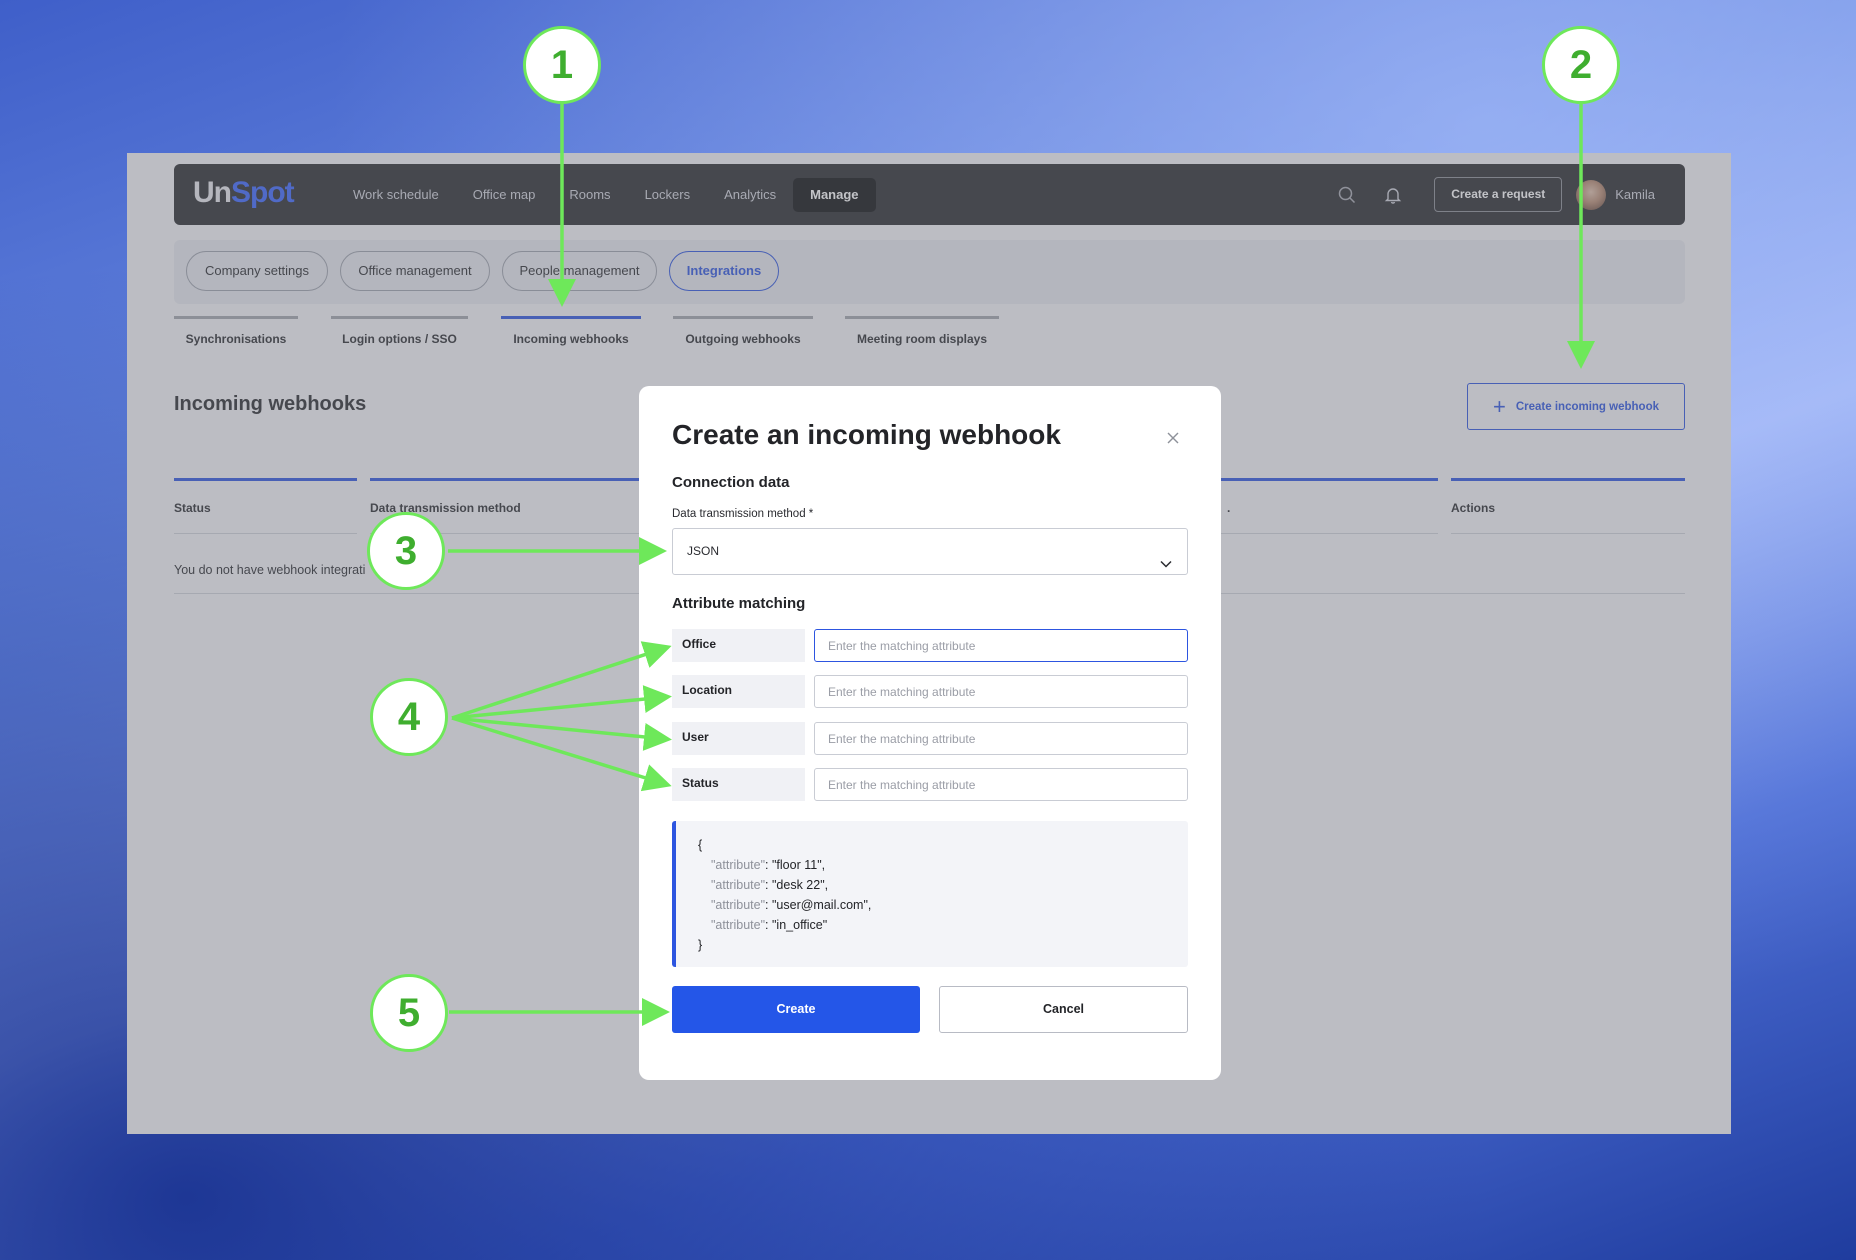 This screenshot has width=1856, height=1260. I want to click on attr-label-user: User, so click(738, 738).